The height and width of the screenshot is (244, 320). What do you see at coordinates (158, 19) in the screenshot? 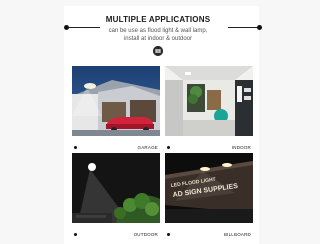
I see `page-title: MULTIPLE APPLICATIONS` at bounding box center [158, 19].